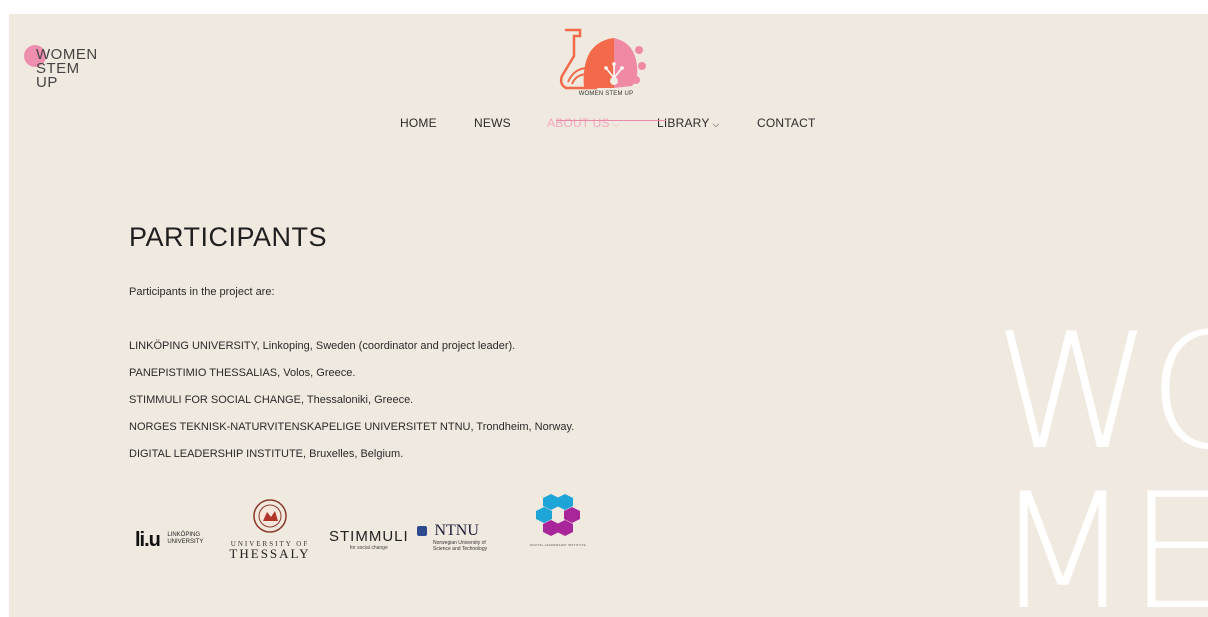 This screenshot has height=617, width=1208. I want to click on stimmuli-word: STIMMULI, so click(369, 536).